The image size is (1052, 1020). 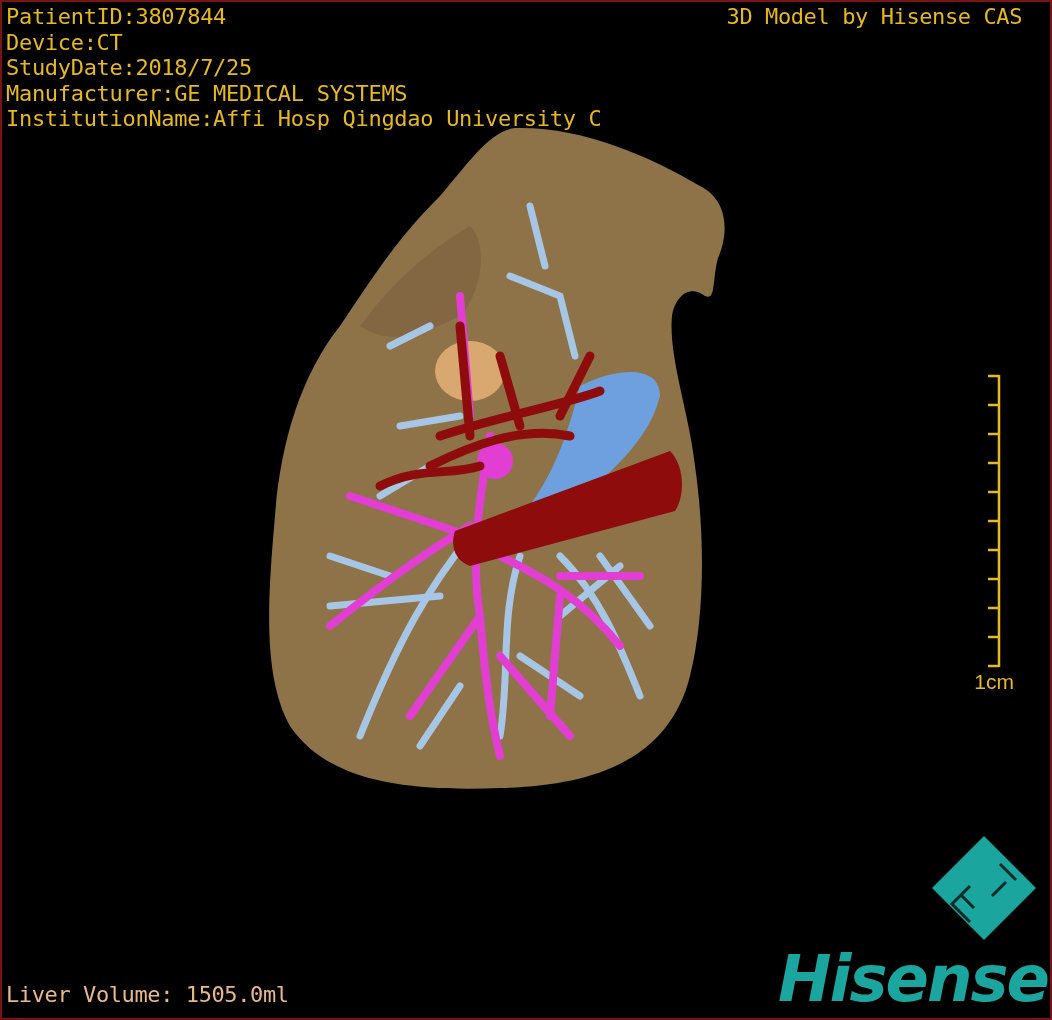 I want to click on logo-wordmark: Hisense, so click(x=912, y=979).